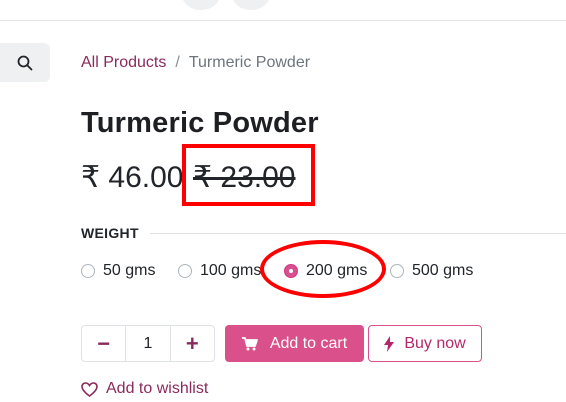  I want to click on quantity-stepper: − 1 +, so click(148, 343).